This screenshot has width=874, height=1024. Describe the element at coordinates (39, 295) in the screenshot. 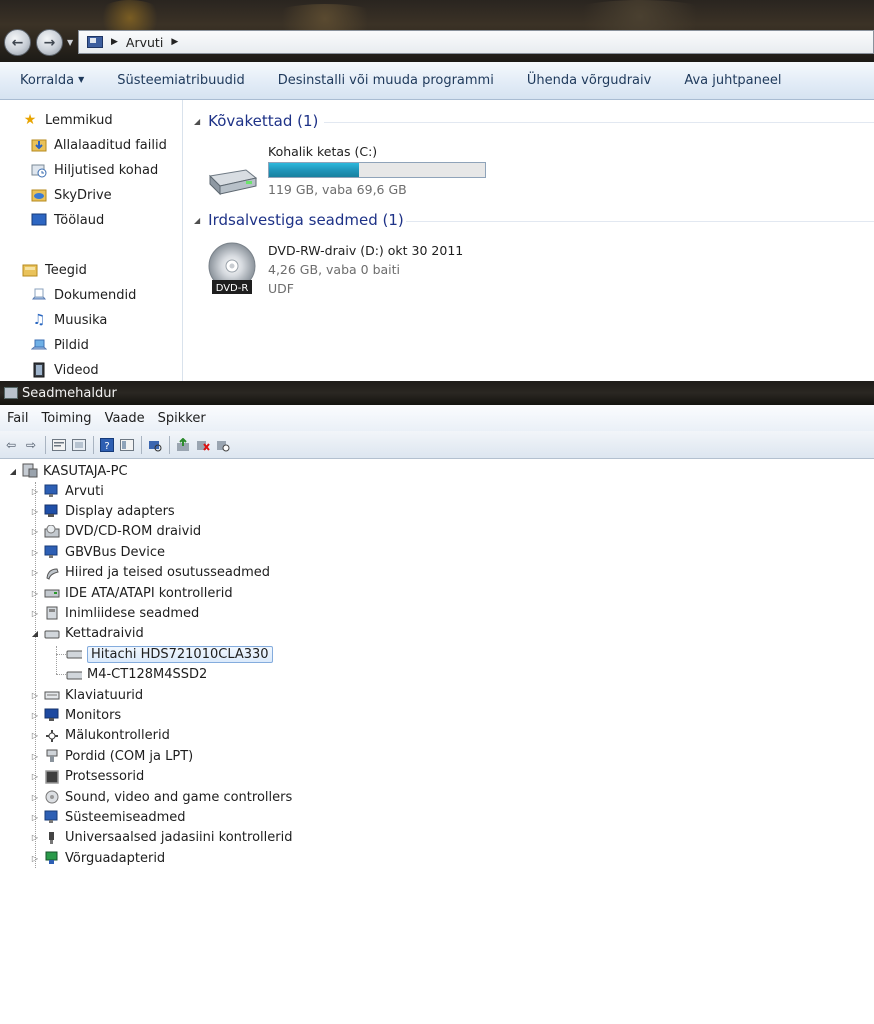

I see `documents-icon` at that location.